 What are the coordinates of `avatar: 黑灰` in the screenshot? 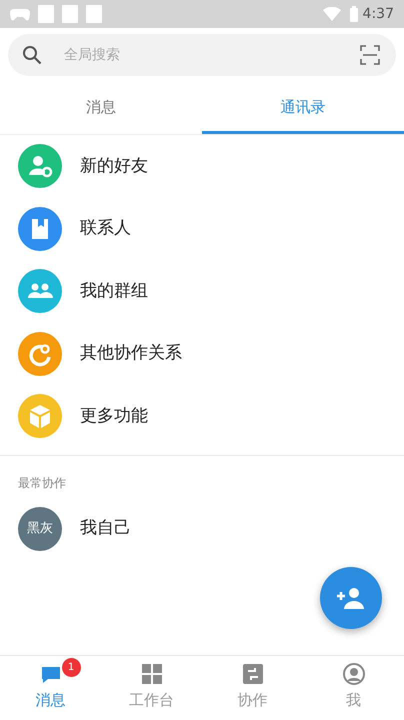 It's located at (40, 528).